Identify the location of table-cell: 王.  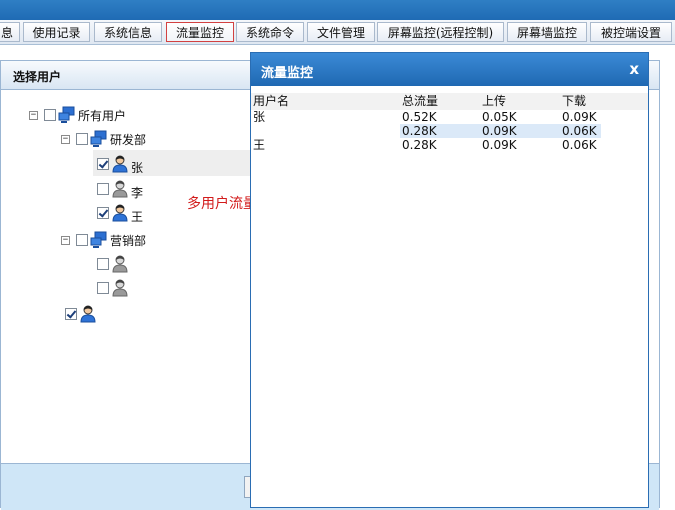
(259, 145).